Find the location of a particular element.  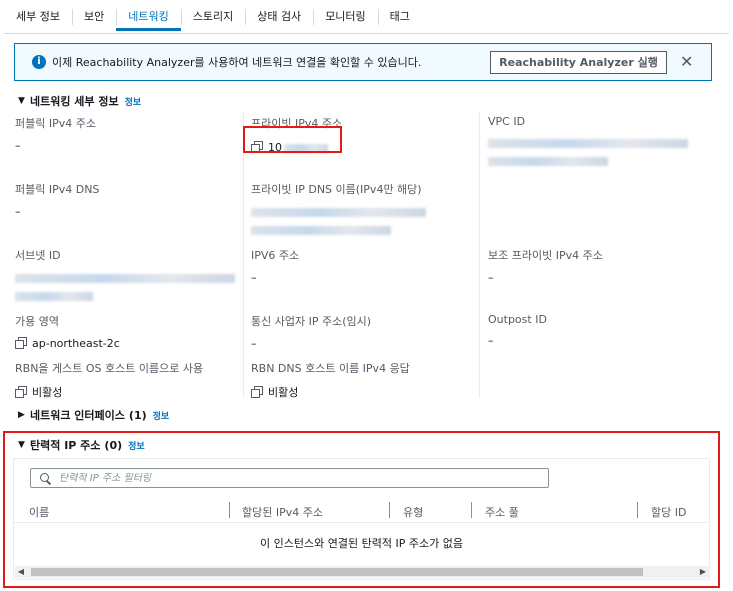

column-header-allocated-ipv4: 할당된 IPv4 주소 is located at coordinates (282, 512).